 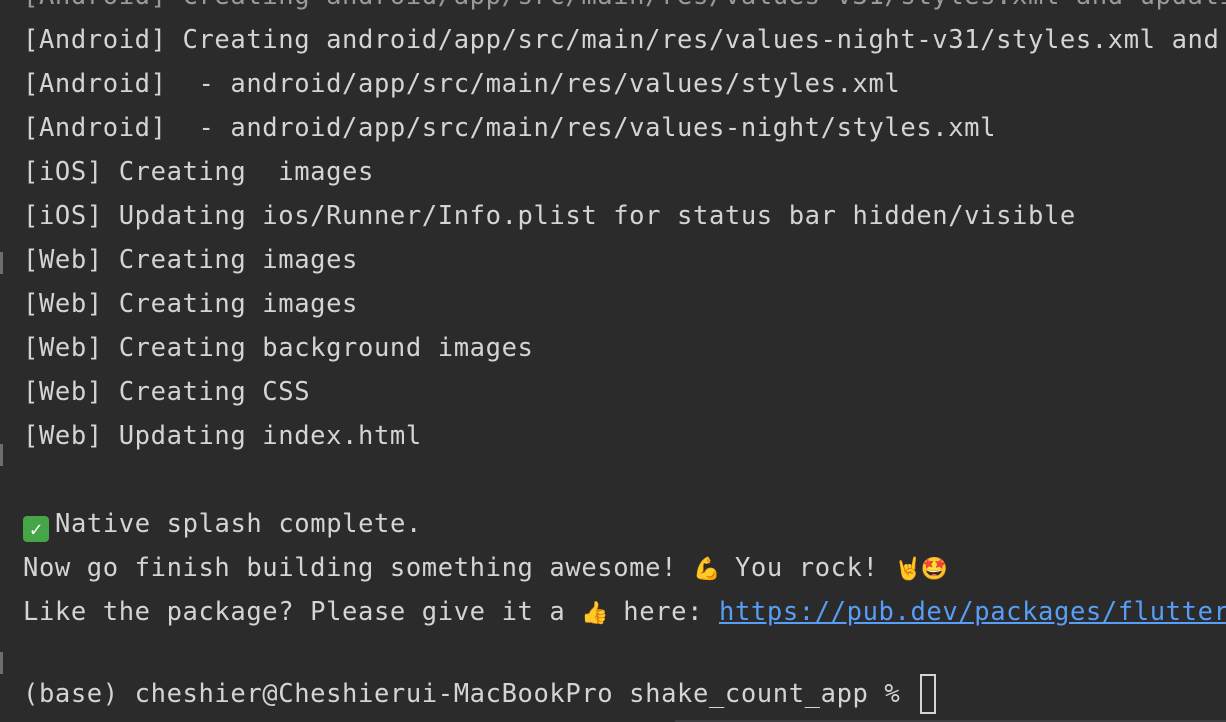 What do you see at coordinates (278, 348) in the screenshot?
I see `output-line: [Web] Creating background images` at bounding box center [278, 348].